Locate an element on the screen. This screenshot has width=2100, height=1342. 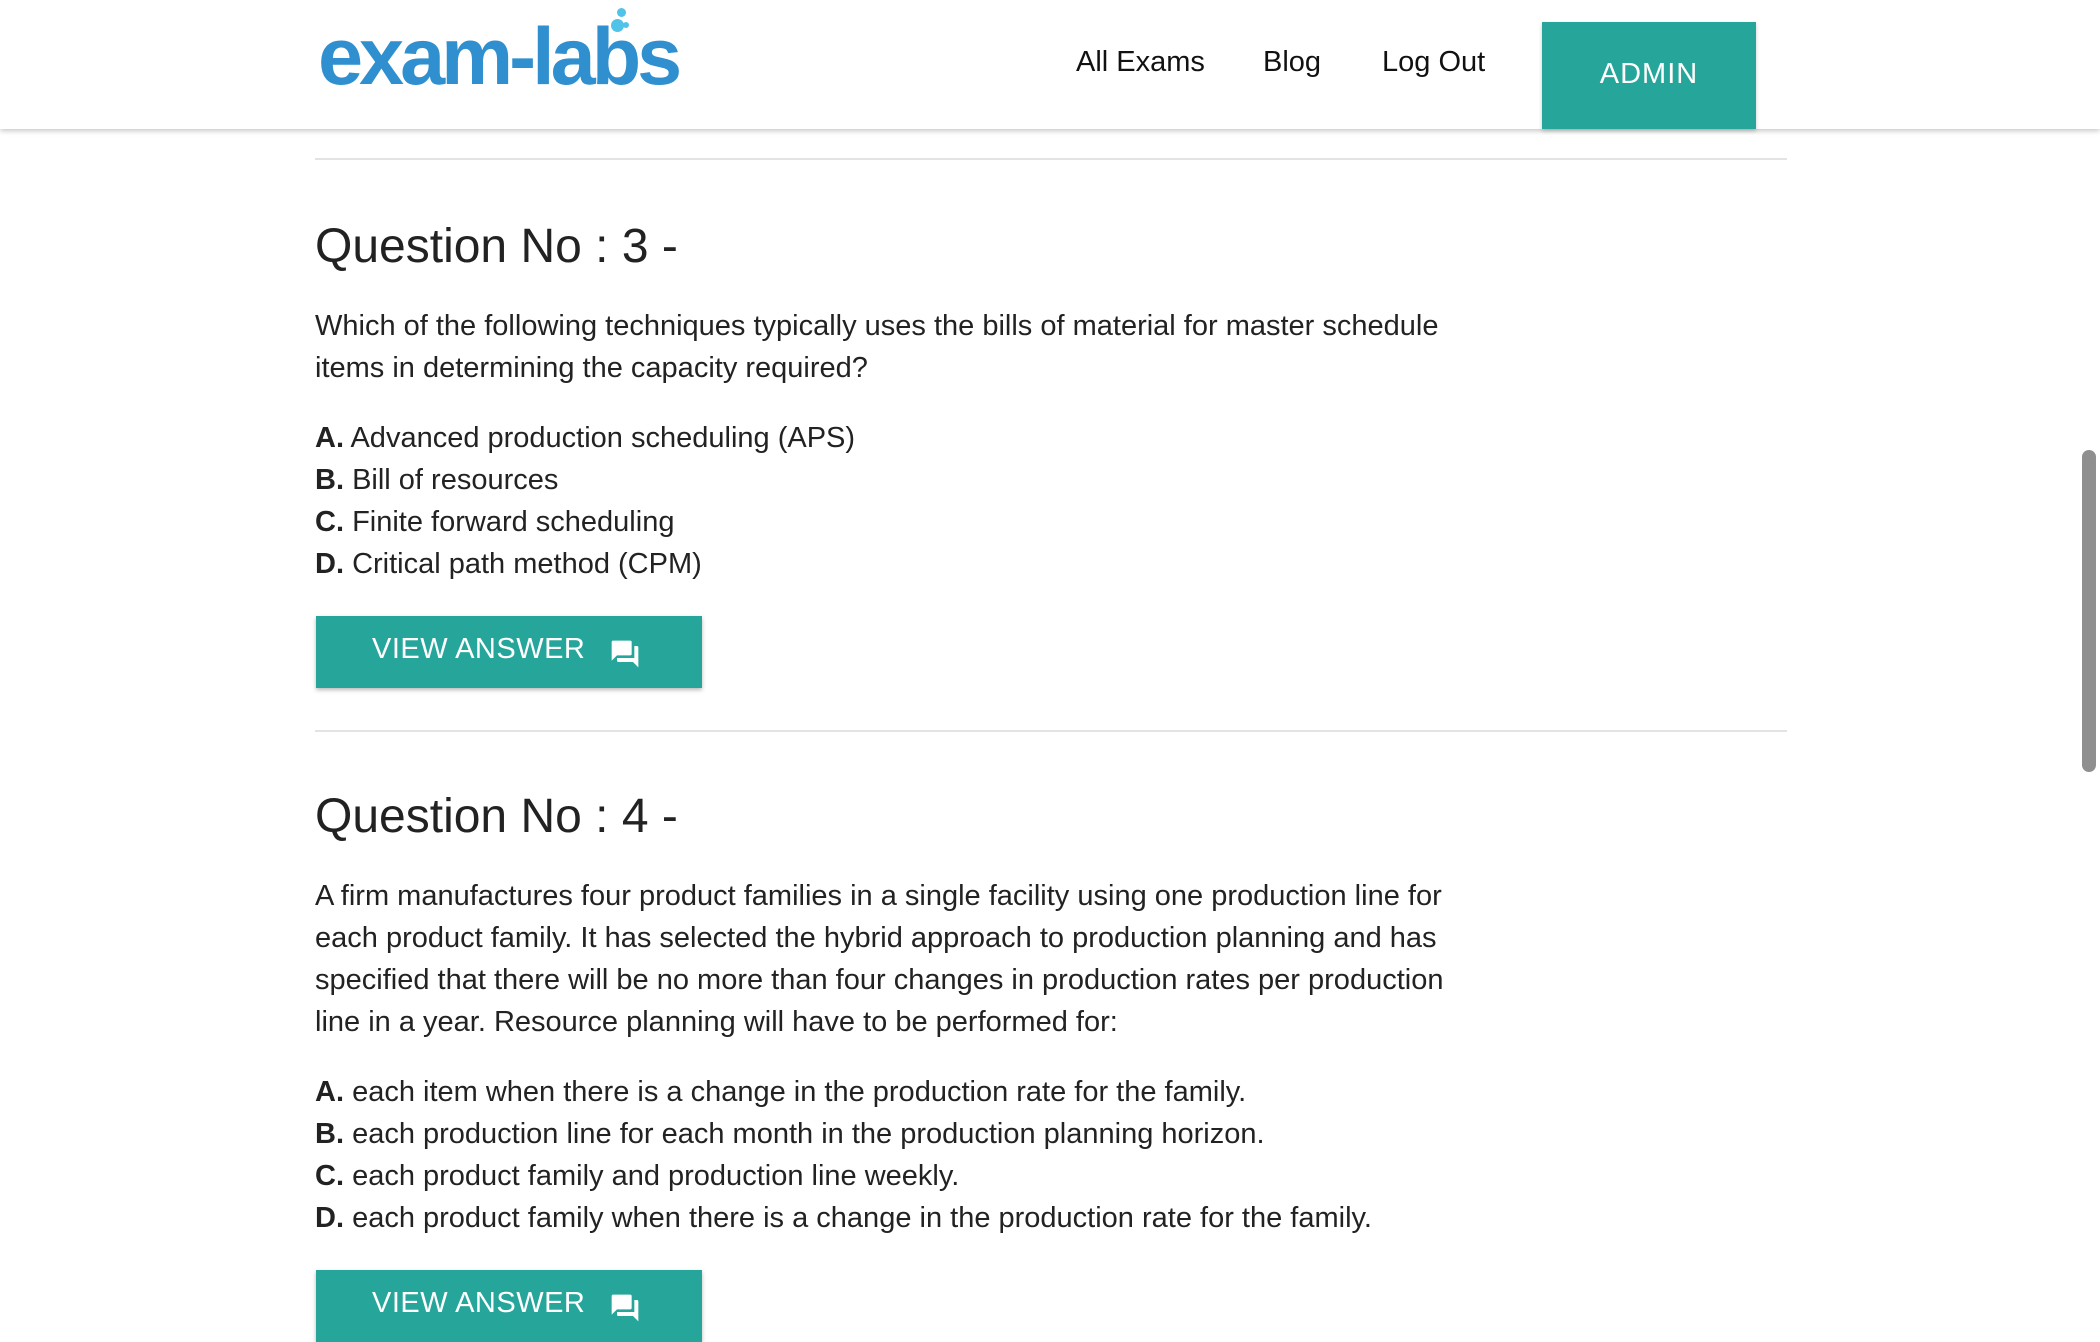
option-d: D. Critical path method (CPM) is located at coordinates (585, 564).